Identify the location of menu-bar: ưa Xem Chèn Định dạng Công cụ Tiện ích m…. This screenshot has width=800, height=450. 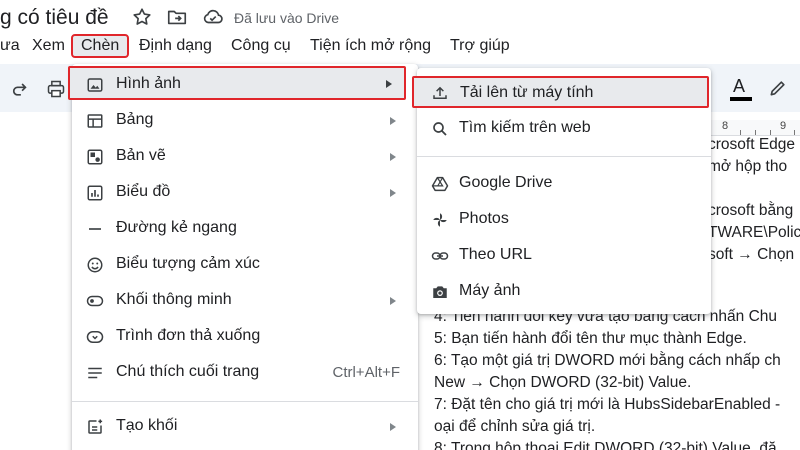
(400, 46).